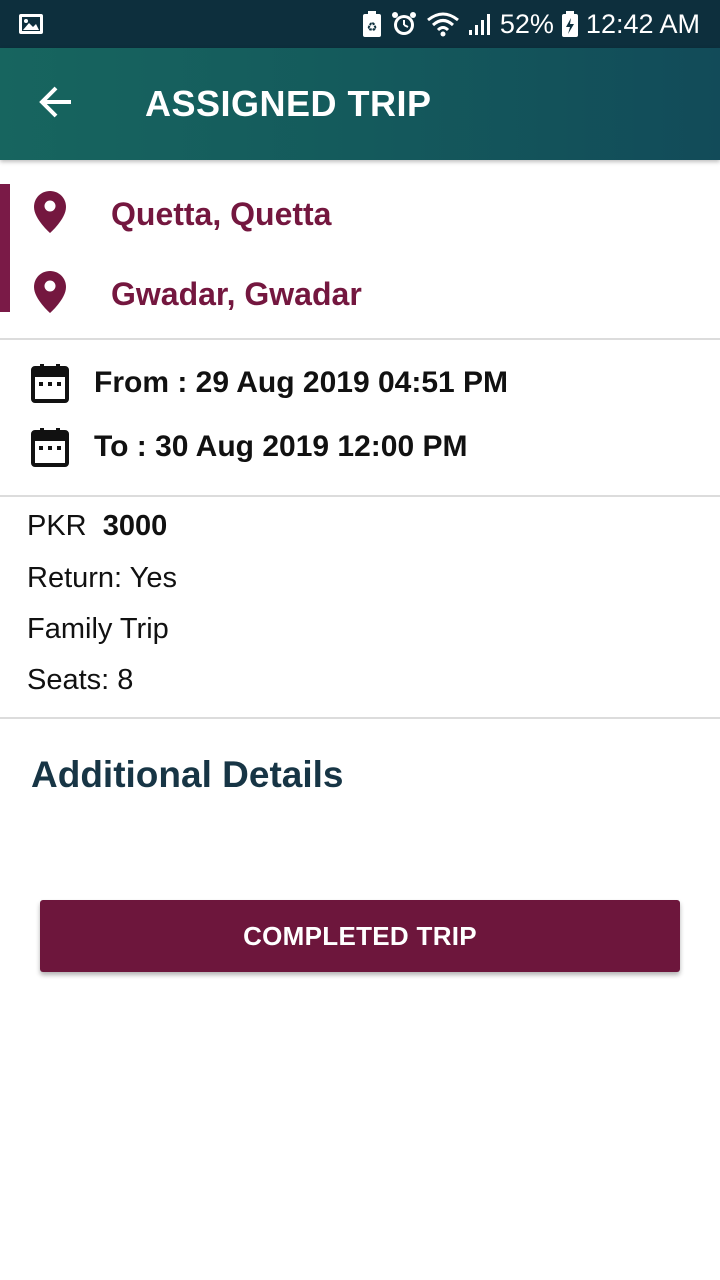 The width and height of the screenshot is (720, 1280). I want to click on trip-type-line: Family Trip, so click(98, 629).